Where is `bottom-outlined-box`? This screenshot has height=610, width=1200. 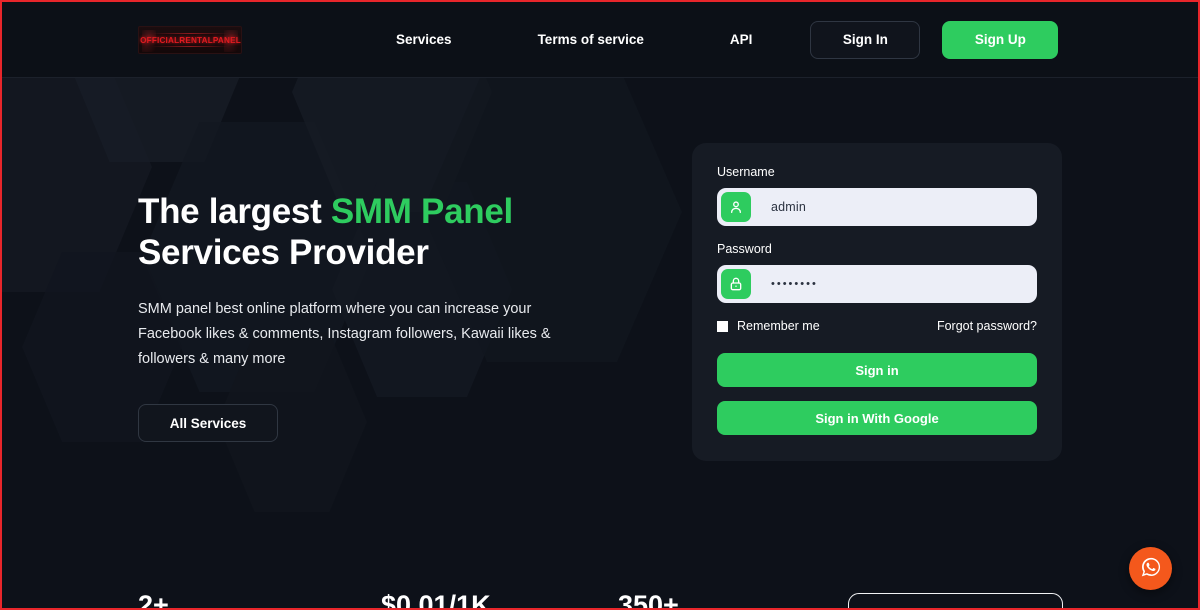
bottom-outlined-box is located at coordinates (955, 600).